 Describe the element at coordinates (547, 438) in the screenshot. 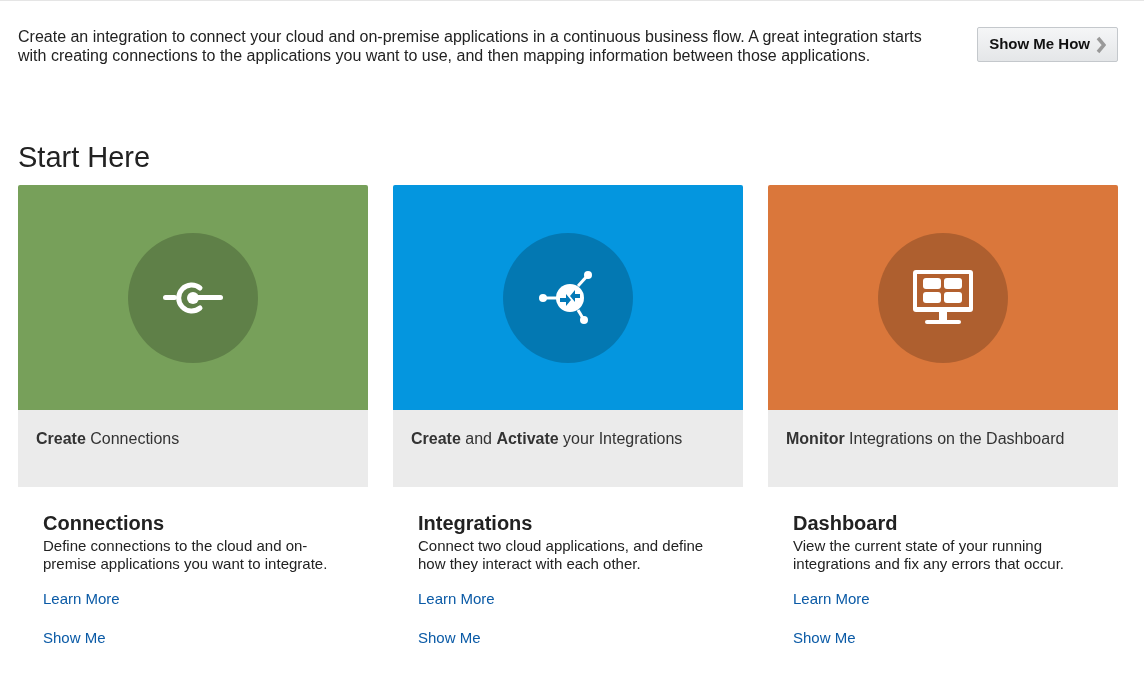

I see `card-caption: Create and Activate your Integrations` at that location.